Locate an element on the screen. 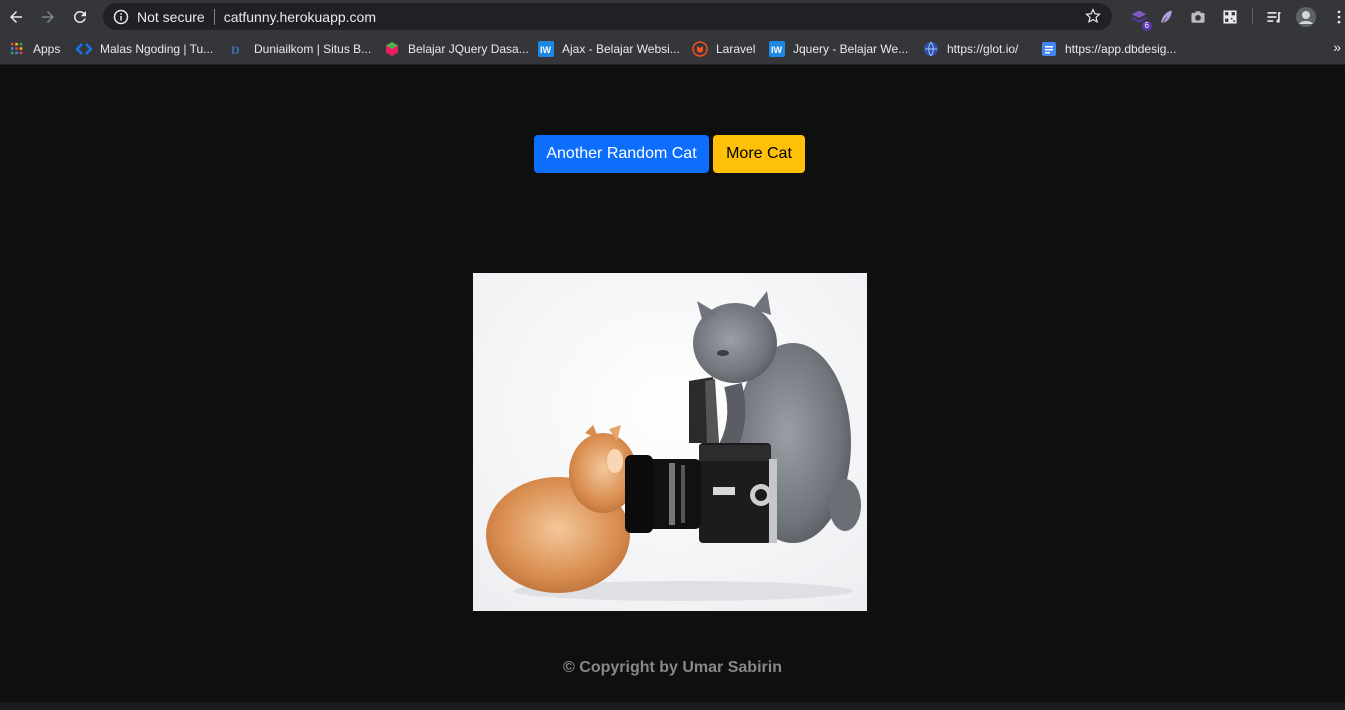  cat-photo is located at coordinates (670, 442).